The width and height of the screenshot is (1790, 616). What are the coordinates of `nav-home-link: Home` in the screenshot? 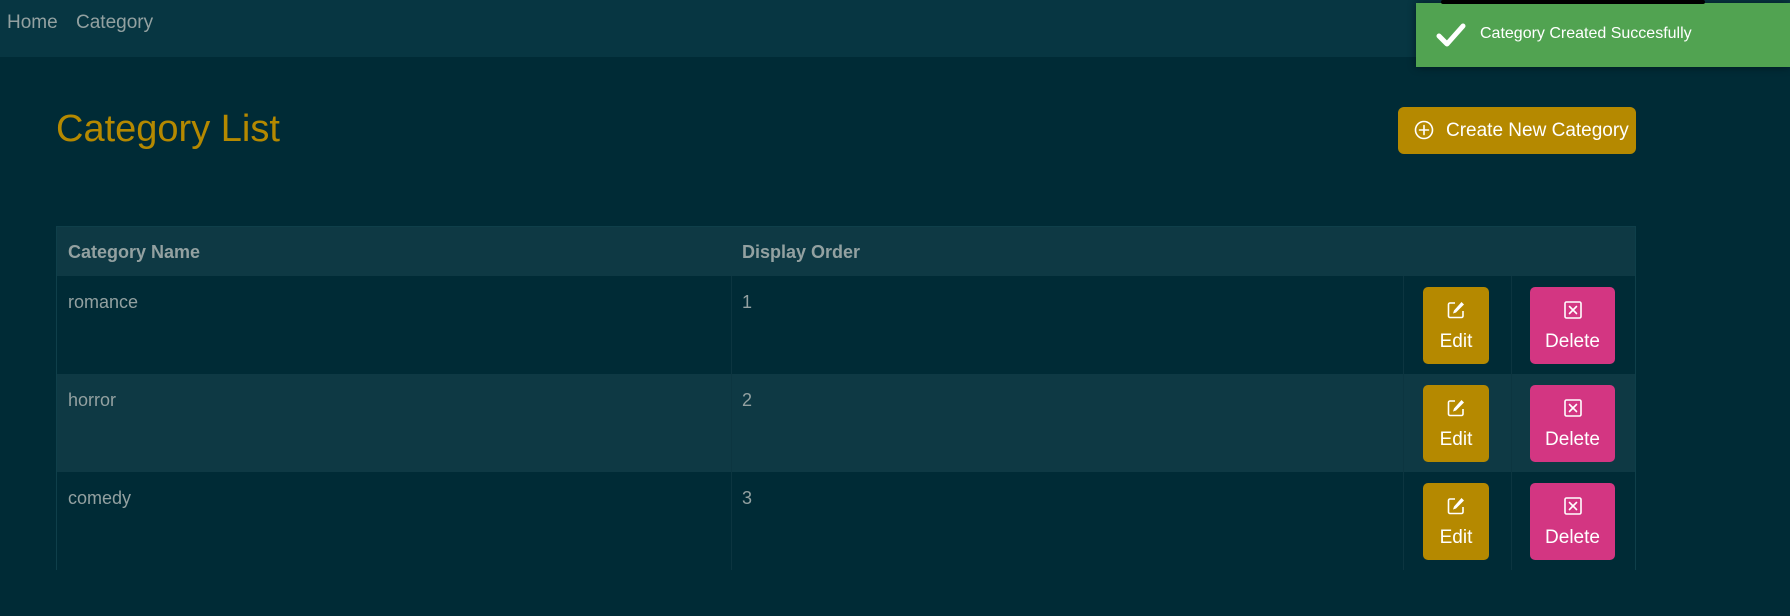 It's located at (32, 23).